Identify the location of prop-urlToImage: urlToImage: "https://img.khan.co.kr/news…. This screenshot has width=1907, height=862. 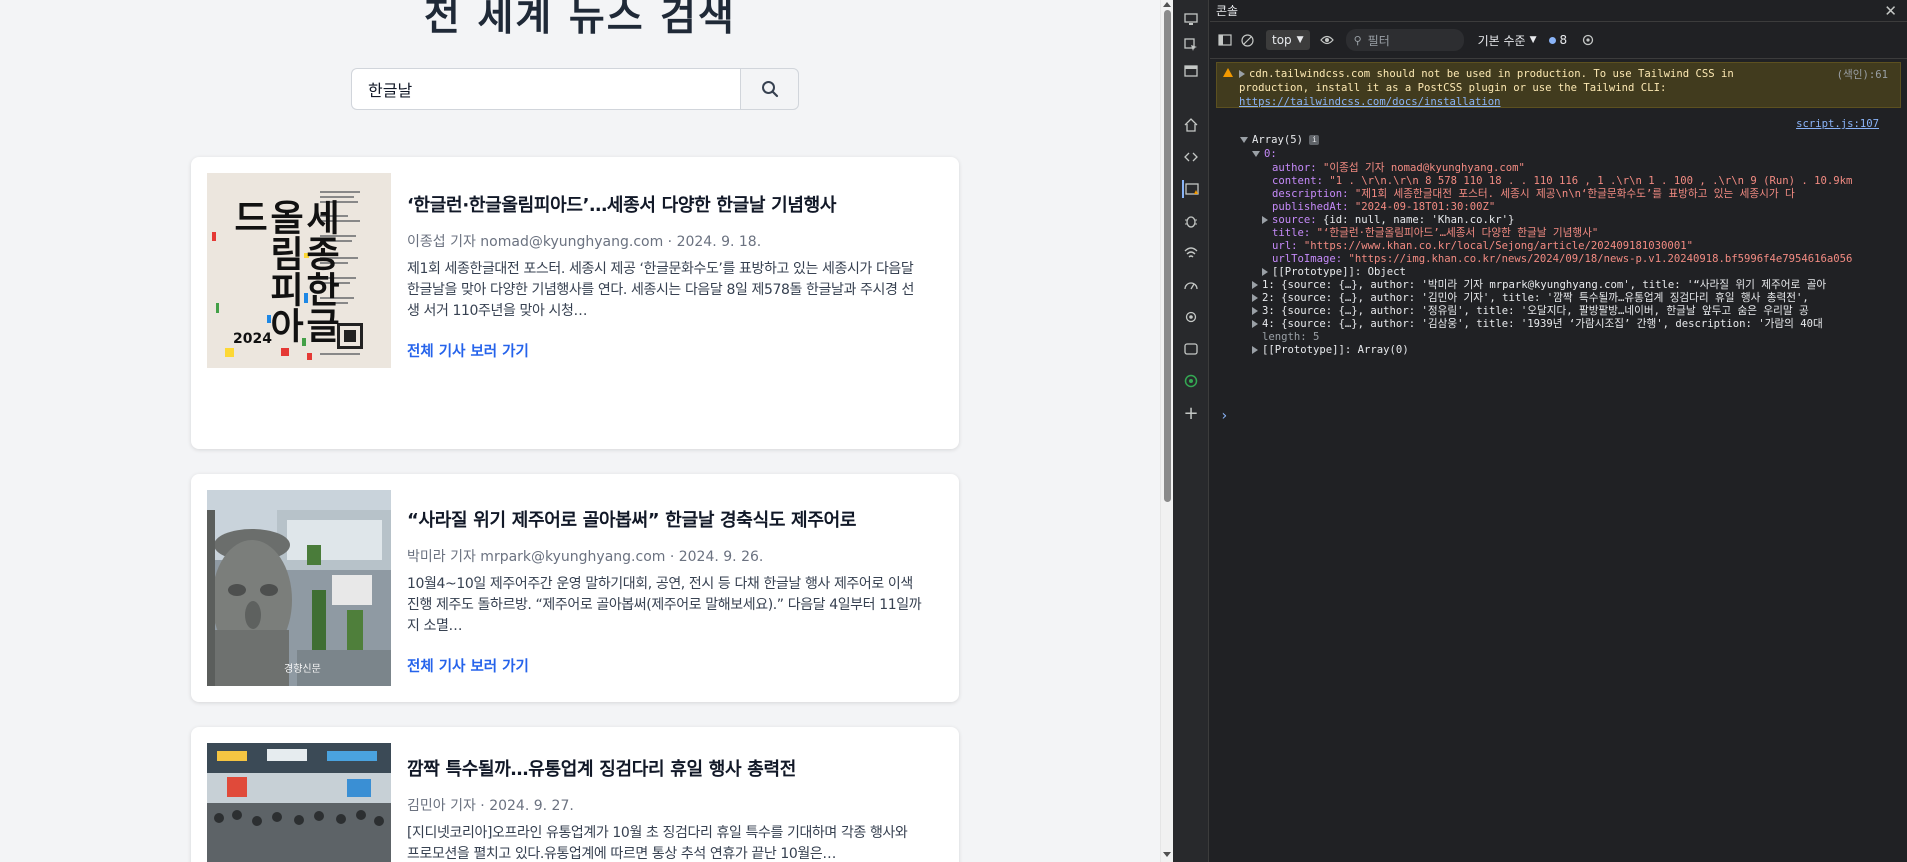
(1562, 259).